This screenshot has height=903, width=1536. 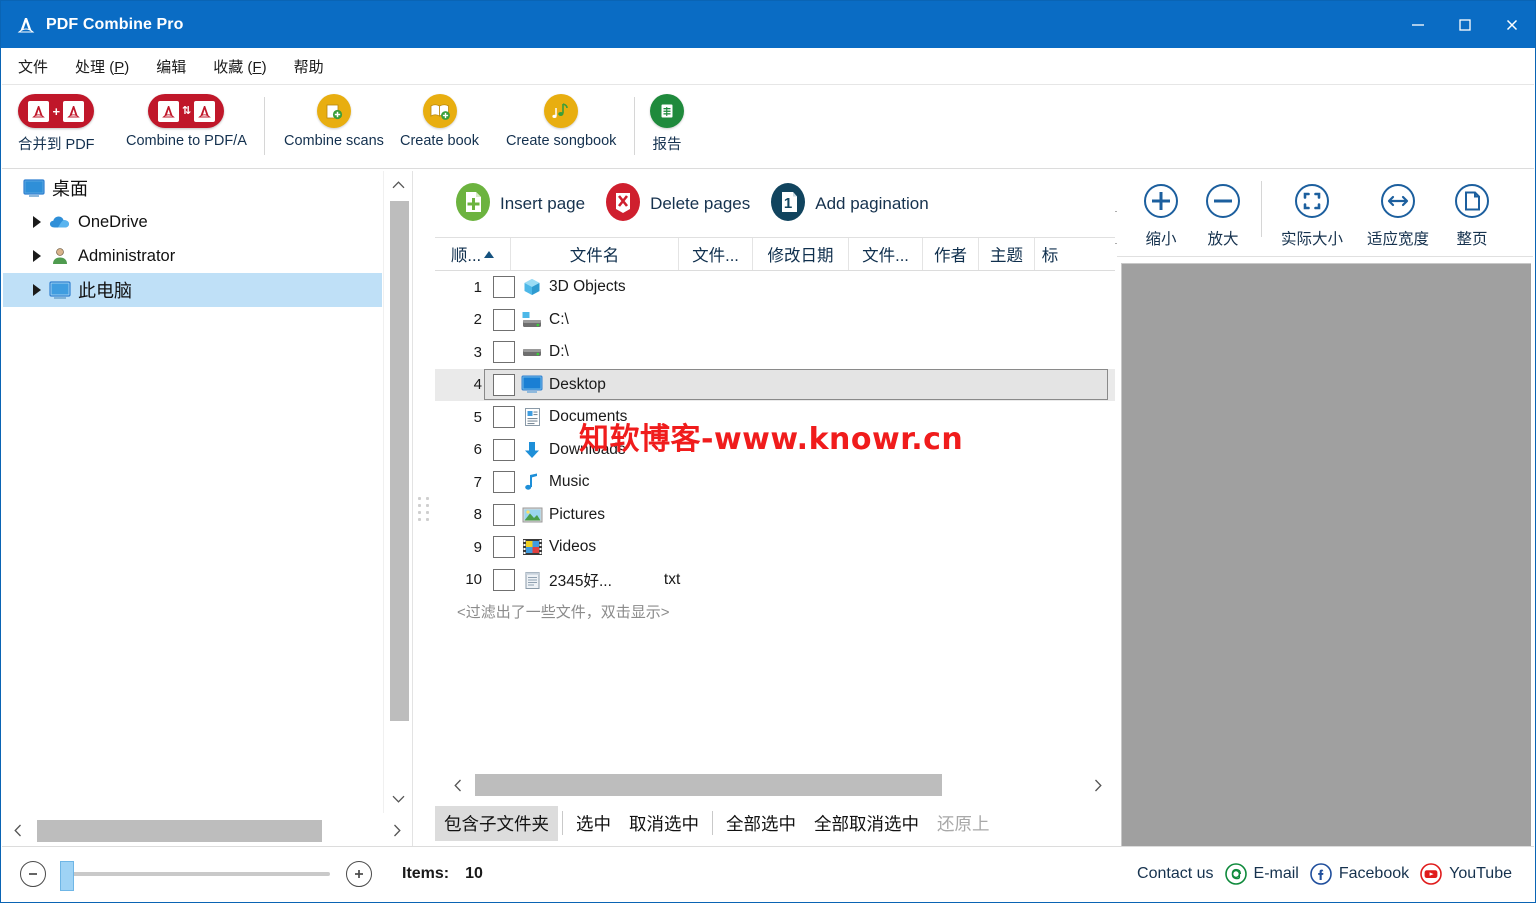 I want to click on combine-to-pdfa-label: Combine to PDF/A, so click(x=186, y=141).